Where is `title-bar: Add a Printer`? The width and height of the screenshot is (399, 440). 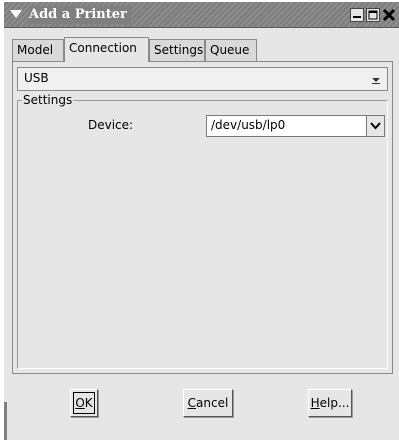 title-bar: Add a Printer is located at coordinates (201, 15).